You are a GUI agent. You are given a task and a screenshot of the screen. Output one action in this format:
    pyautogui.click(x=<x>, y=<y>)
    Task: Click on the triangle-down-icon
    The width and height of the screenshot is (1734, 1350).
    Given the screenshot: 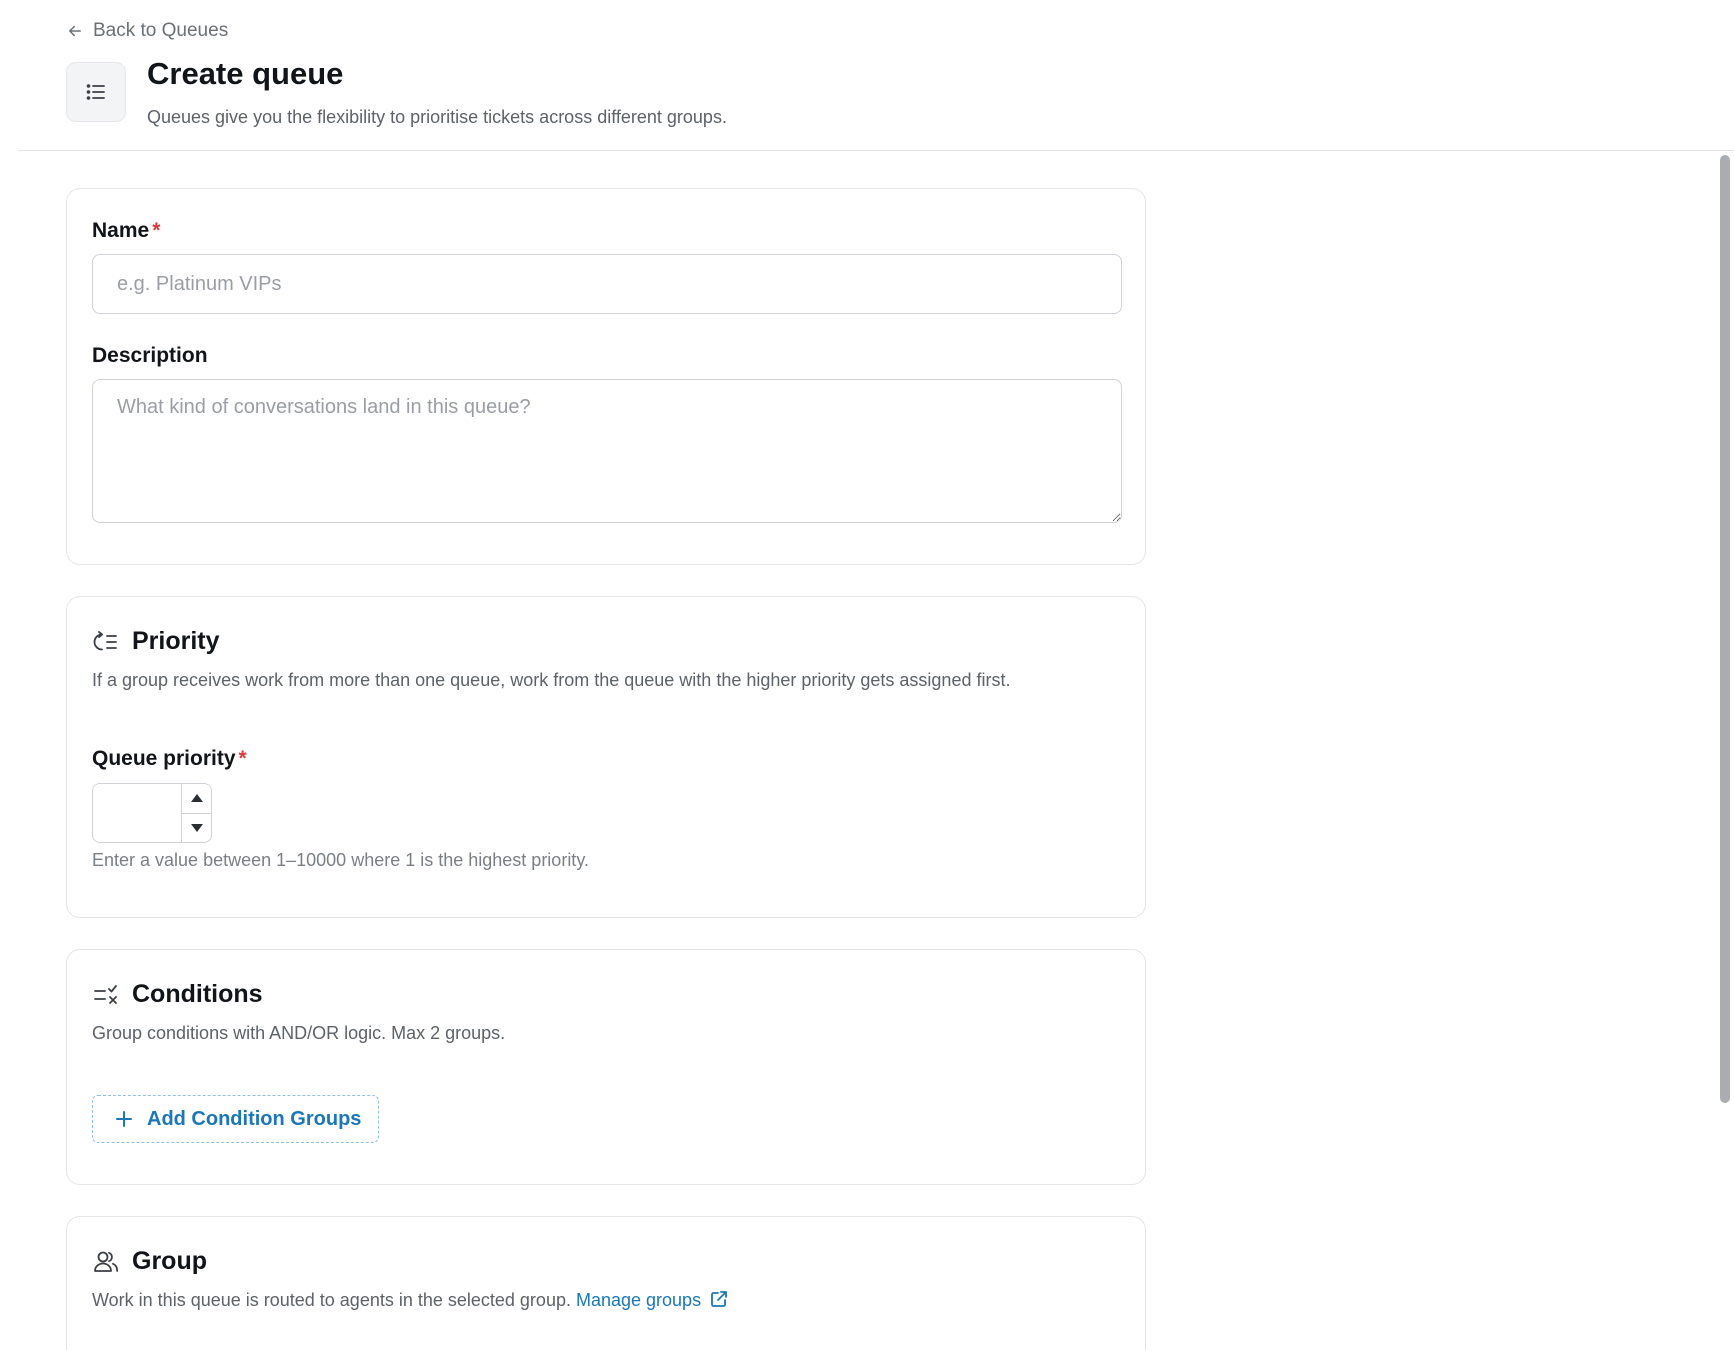 What is the action you would take?
    pyautogui.click(x=196, y=827)
    